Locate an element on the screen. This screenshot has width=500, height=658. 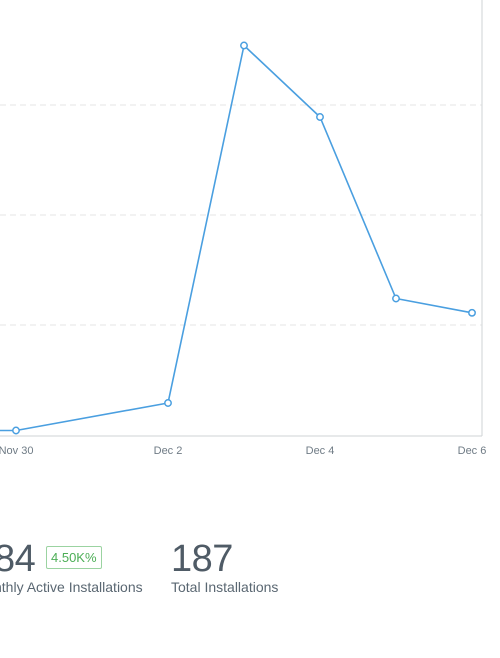
total-installations-metric: 187 Total Installations is located at coordinates (224, 567).